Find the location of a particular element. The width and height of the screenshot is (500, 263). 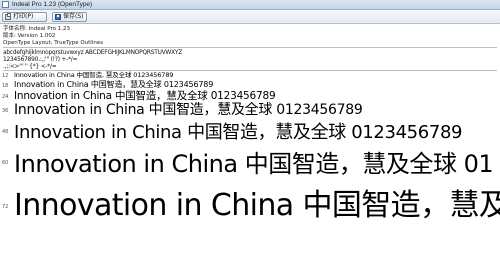

save-button: 保存(S) is located at coordinates (69, 17).